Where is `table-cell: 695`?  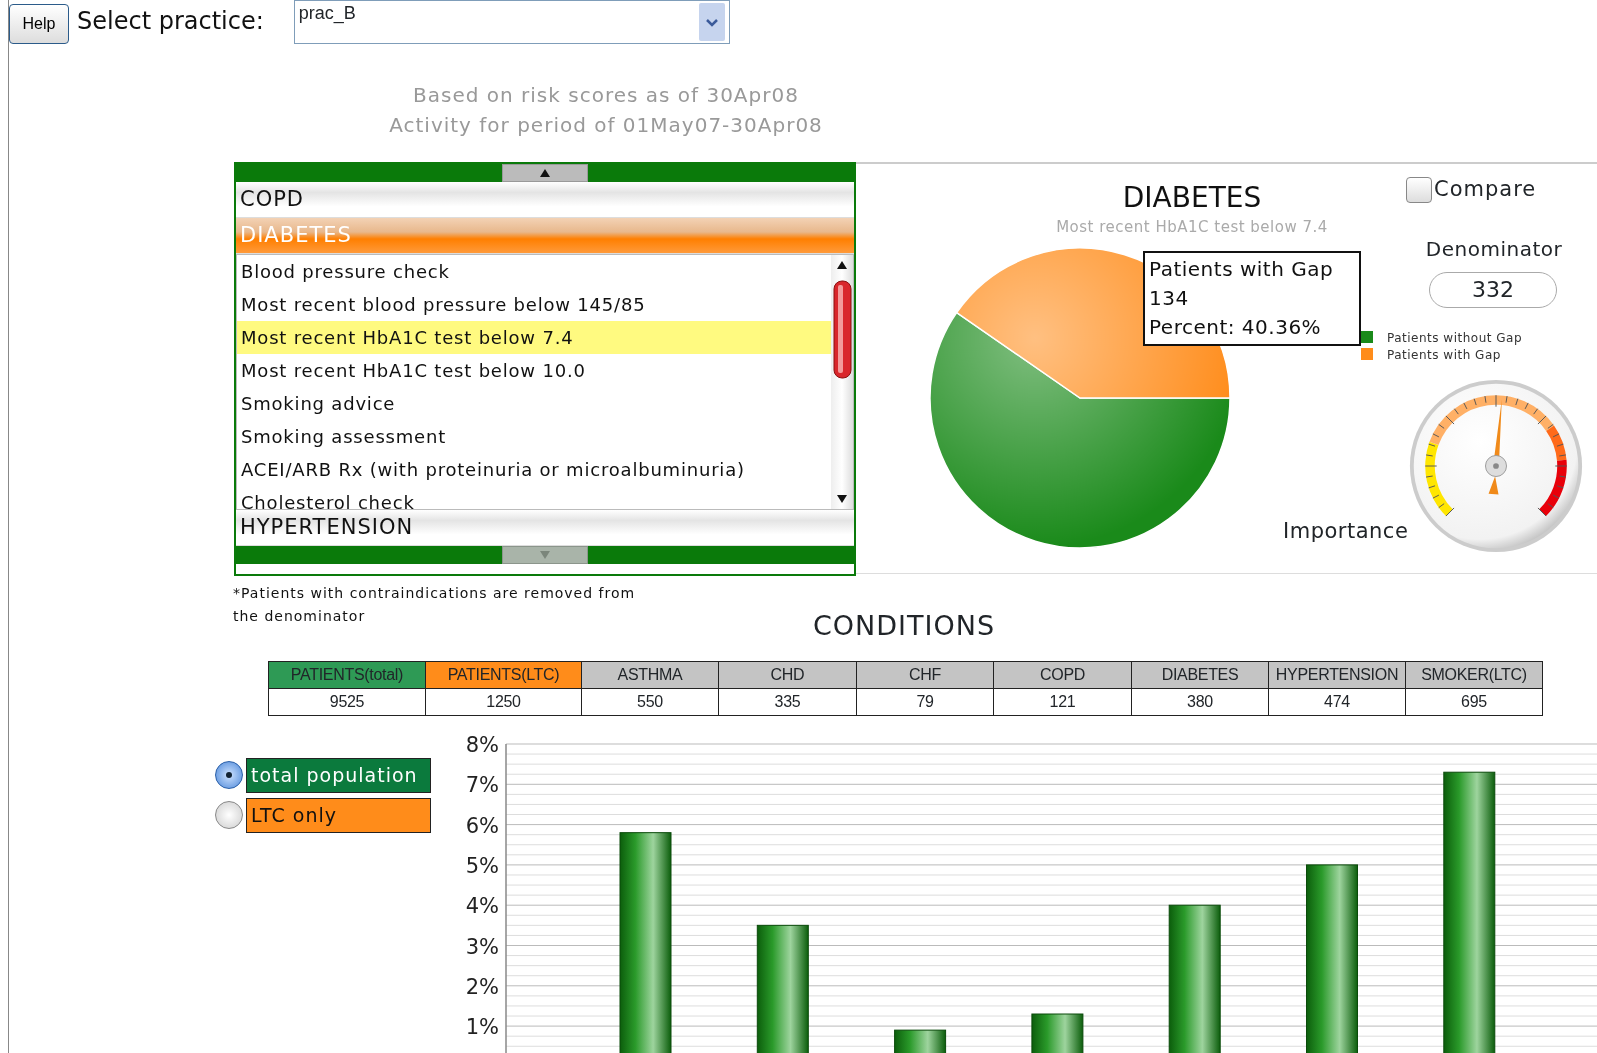
table-cell: 695 is located at coordinates (1474, 701).